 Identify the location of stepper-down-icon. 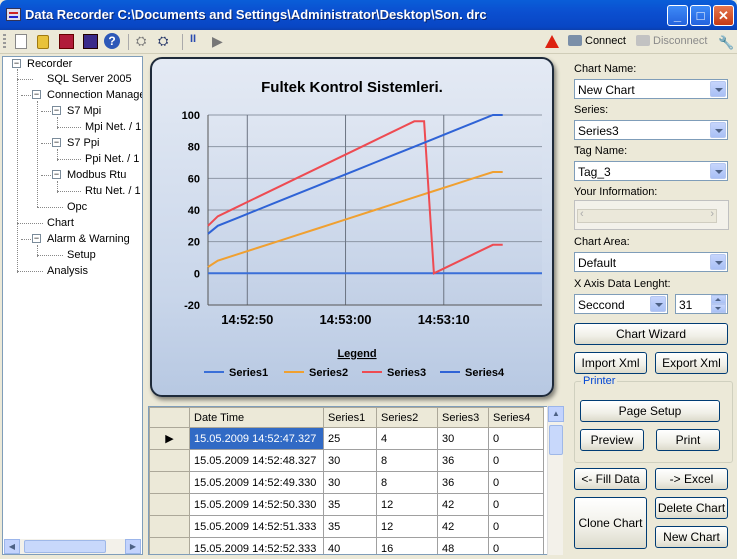
(718, 308).